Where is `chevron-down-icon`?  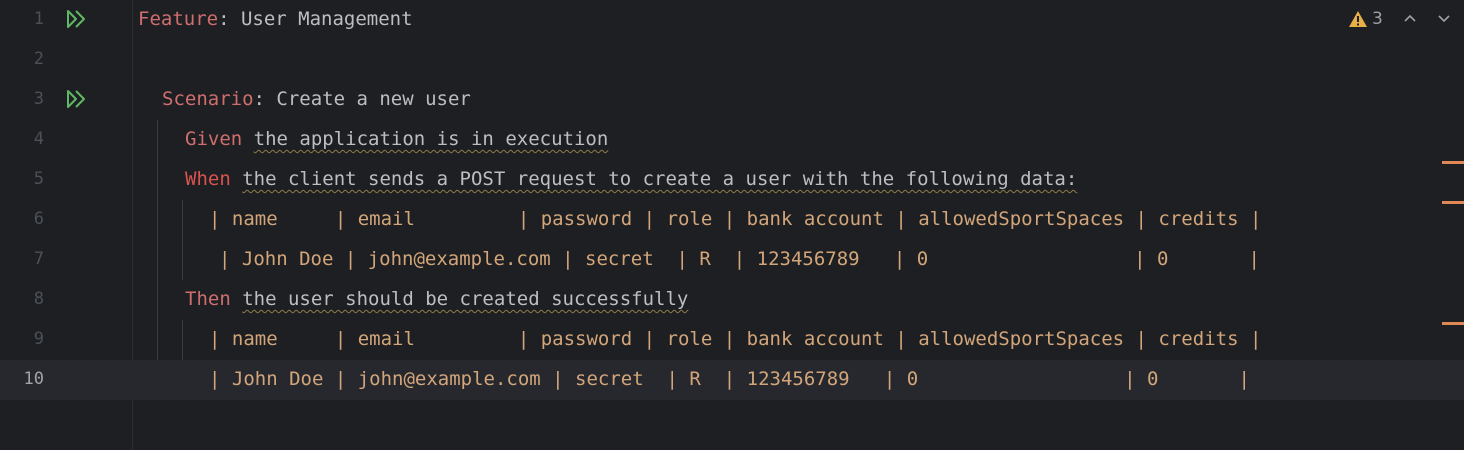
chevron-down-icon is located at coordinates (1444, 18).